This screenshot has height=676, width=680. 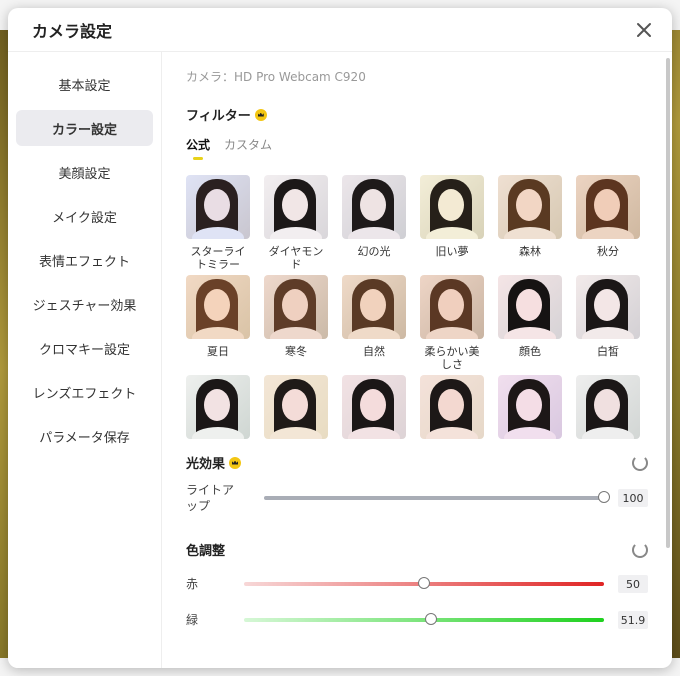 What do you see at coordinates (210, 498) in the screenshot?
I see `lightup-label: ライトアップ` at bounding box center [210, 498].